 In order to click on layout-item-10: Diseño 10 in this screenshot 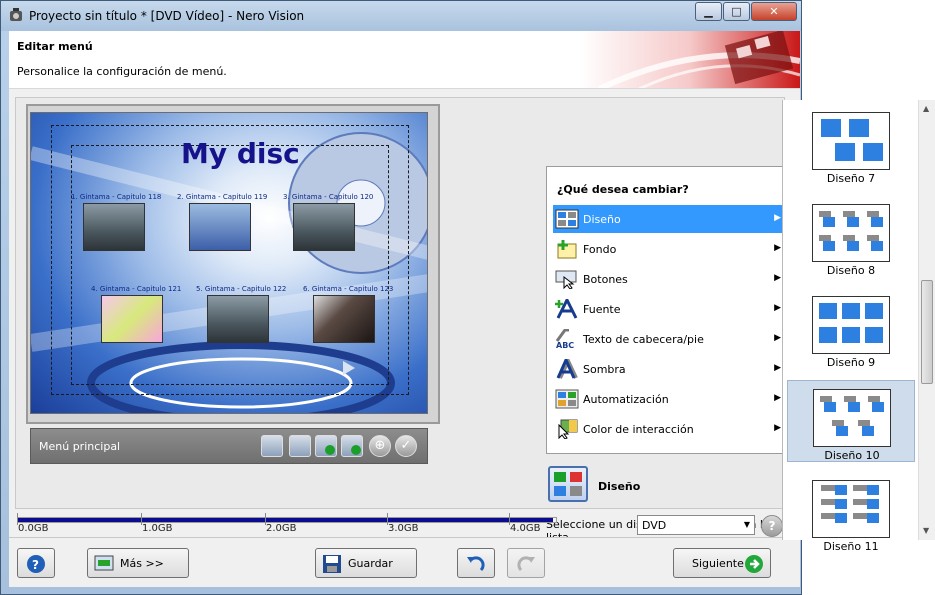, I will do `click(851, 421)`.